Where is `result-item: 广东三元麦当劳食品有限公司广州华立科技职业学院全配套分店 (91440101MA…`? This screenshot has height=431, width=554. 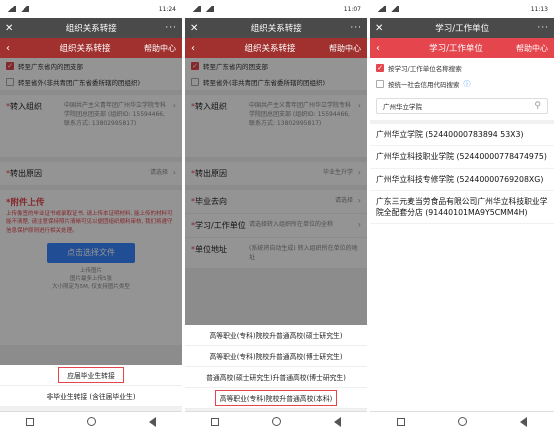 result-item: 广东三元麦当劳食品有限公司广州华立科技职业学院全配套分店 (91440101MA… is located at coordinates (462, 208).